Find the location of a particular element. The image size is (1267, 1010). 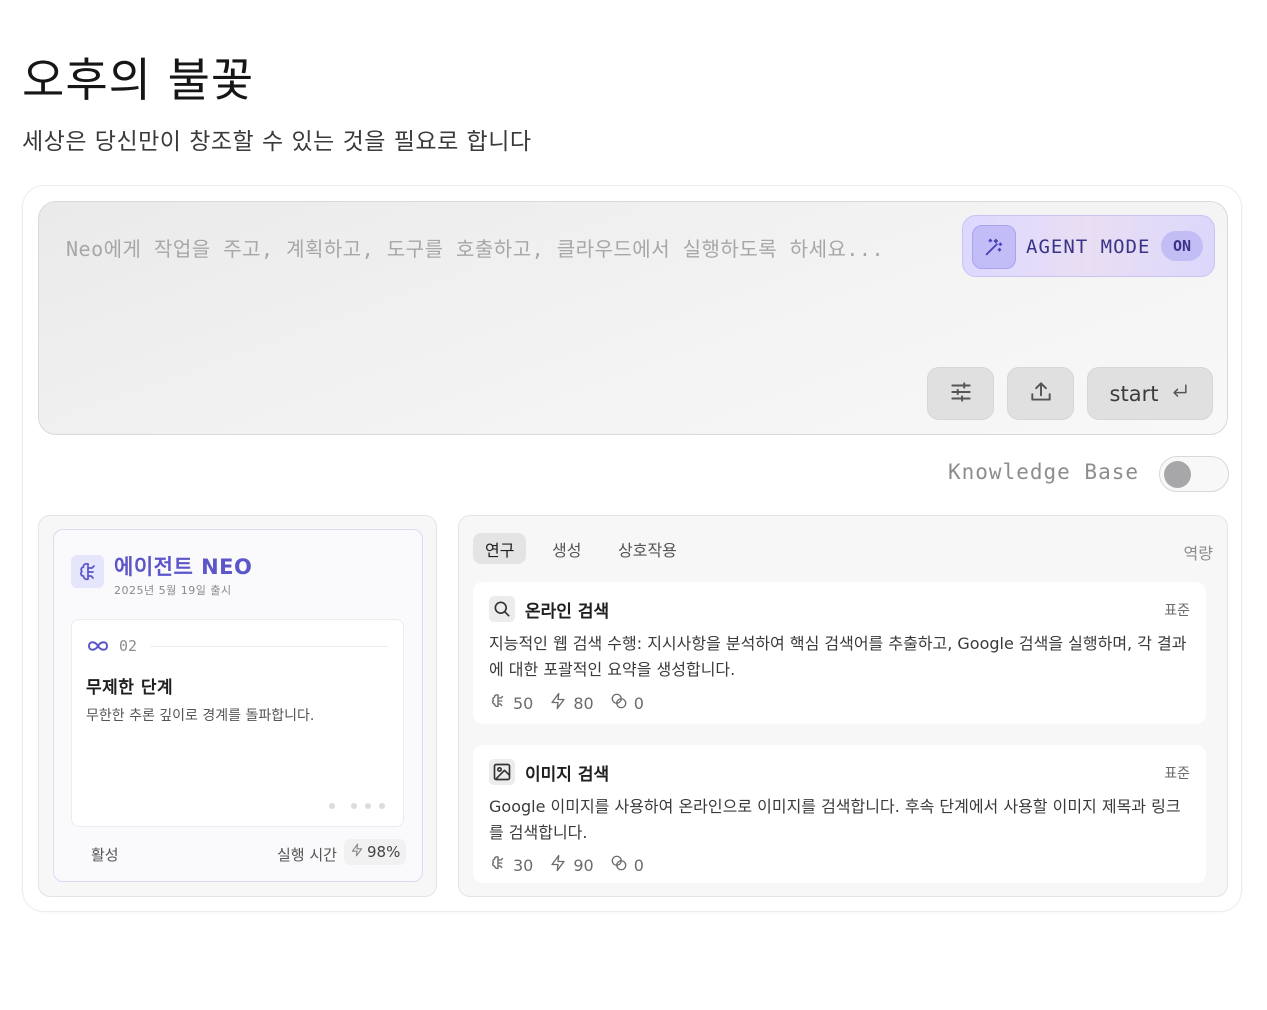

infinity-icon is located at coordinates (98, 648).